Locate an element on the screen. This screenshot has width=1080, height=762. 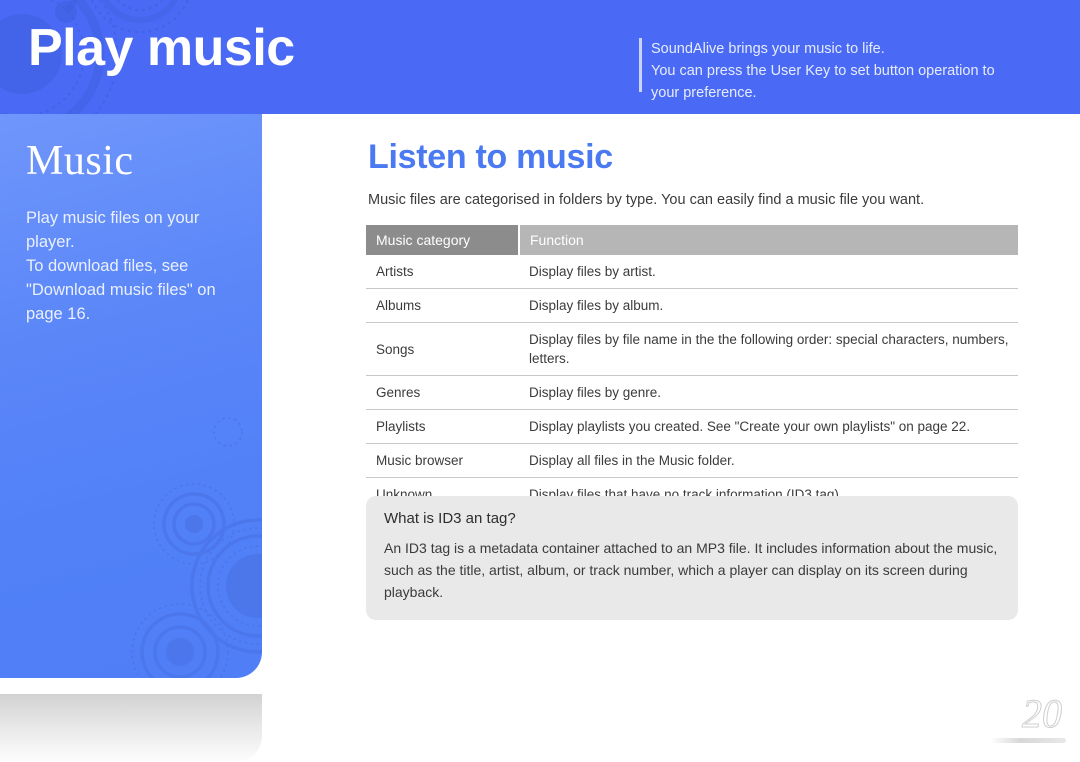
table-cell-function: Display files by album. is located at coordinates (768, 305).